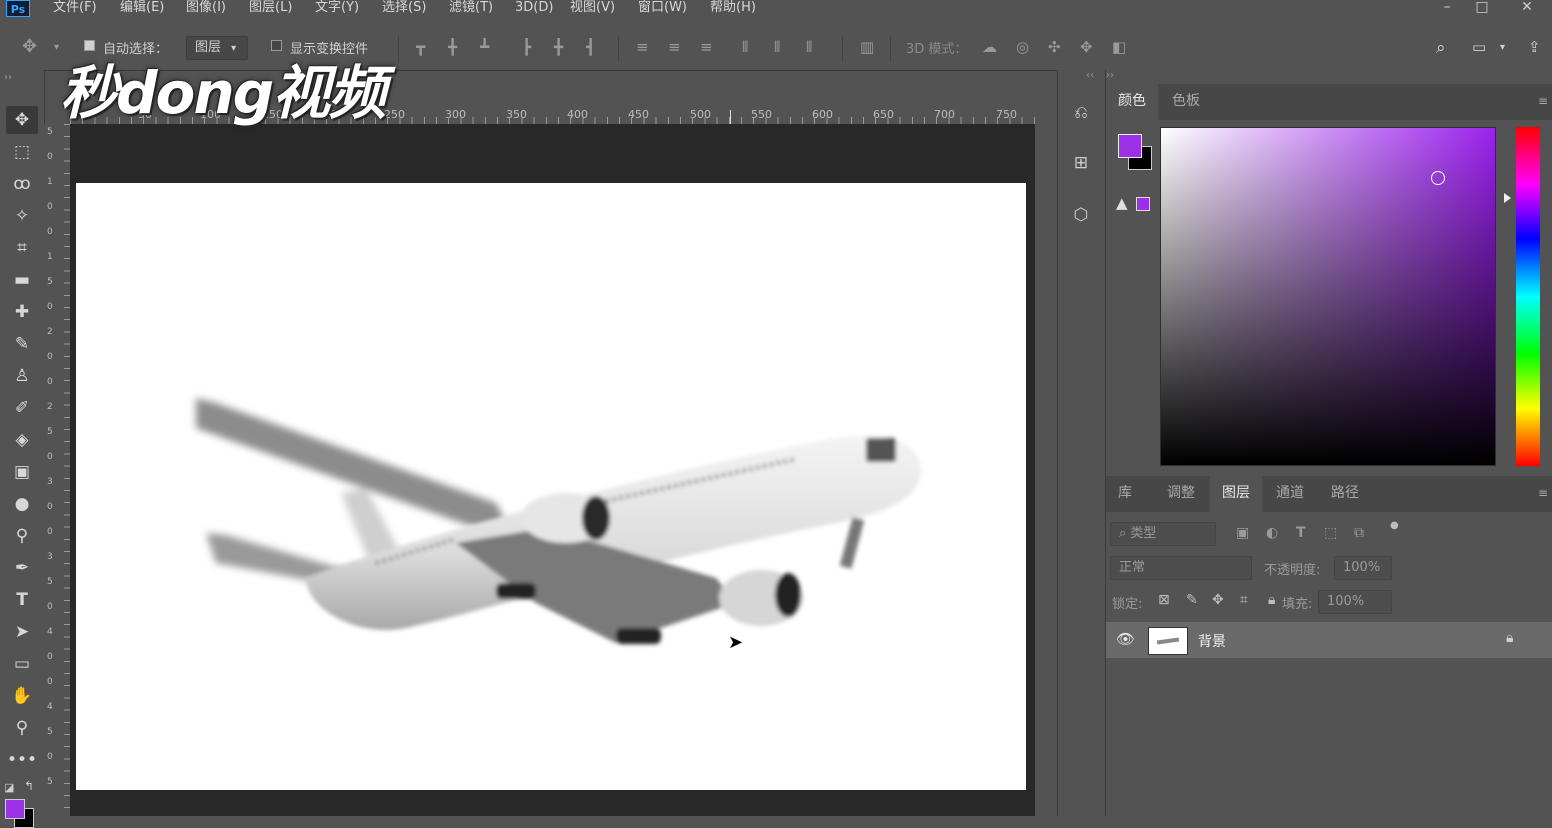 The width and height of the screenshot is (1552, 828). Describe the element at coordinates (22, 568) in the screenshot. I see `pen-tool-icon: ✒` at that location.